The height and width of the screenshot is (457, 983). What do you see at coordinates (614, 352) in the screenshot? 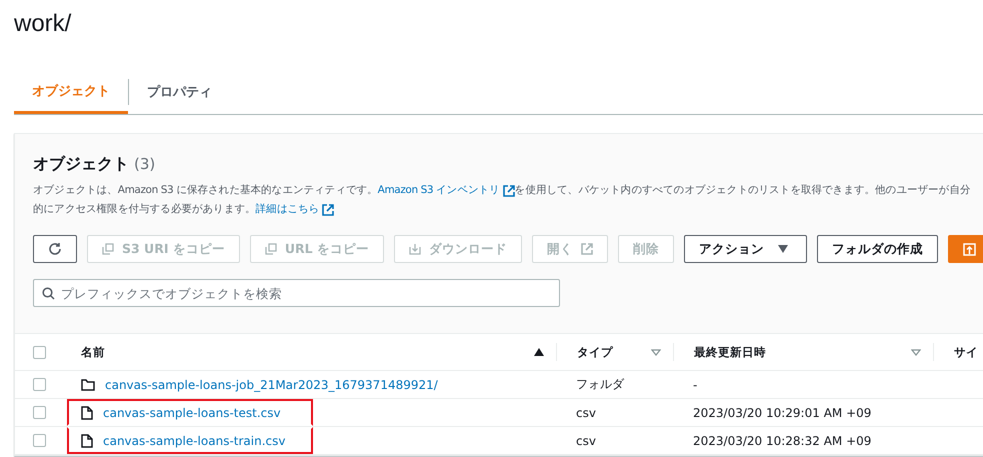
I see `column-header: タイプ` at bounding box center [614, 352].